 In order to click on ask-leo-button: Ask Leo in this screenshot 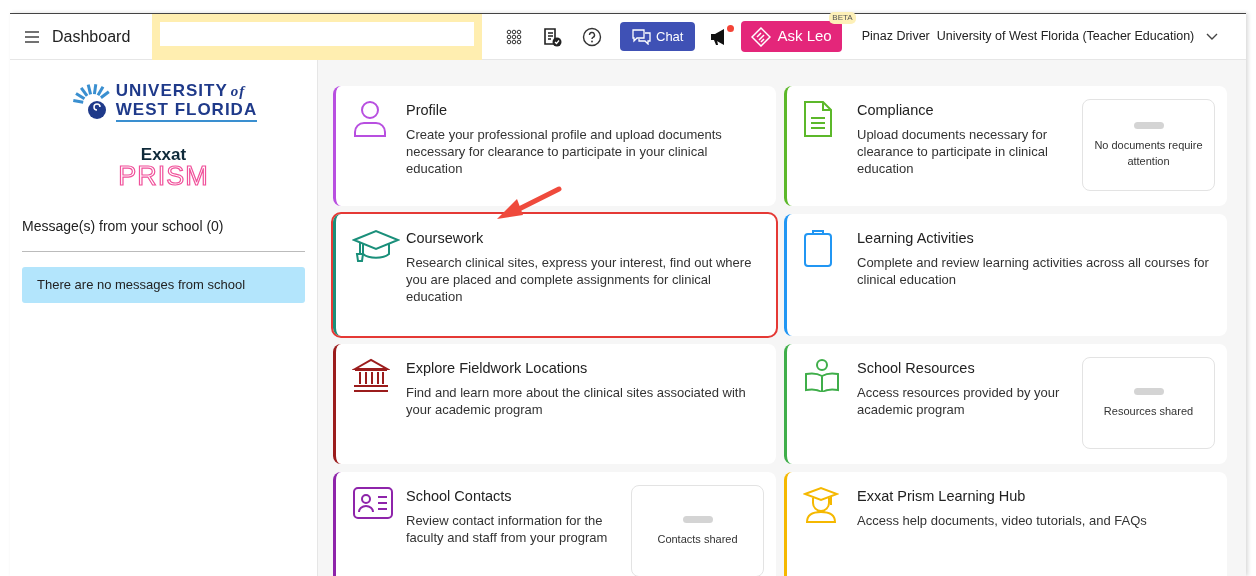, I will do `click(791, 36)`.